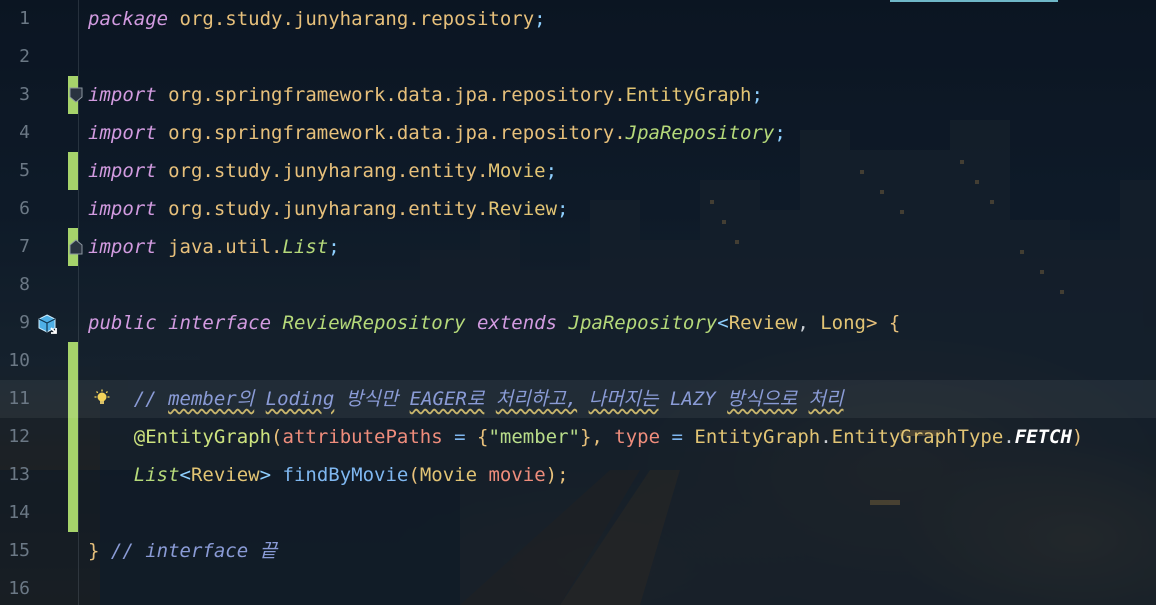  What do you see at coordinates (202, 437) in the screenshot?
I see `code-token: @EntityGraph` at bounding box center [202, 437].